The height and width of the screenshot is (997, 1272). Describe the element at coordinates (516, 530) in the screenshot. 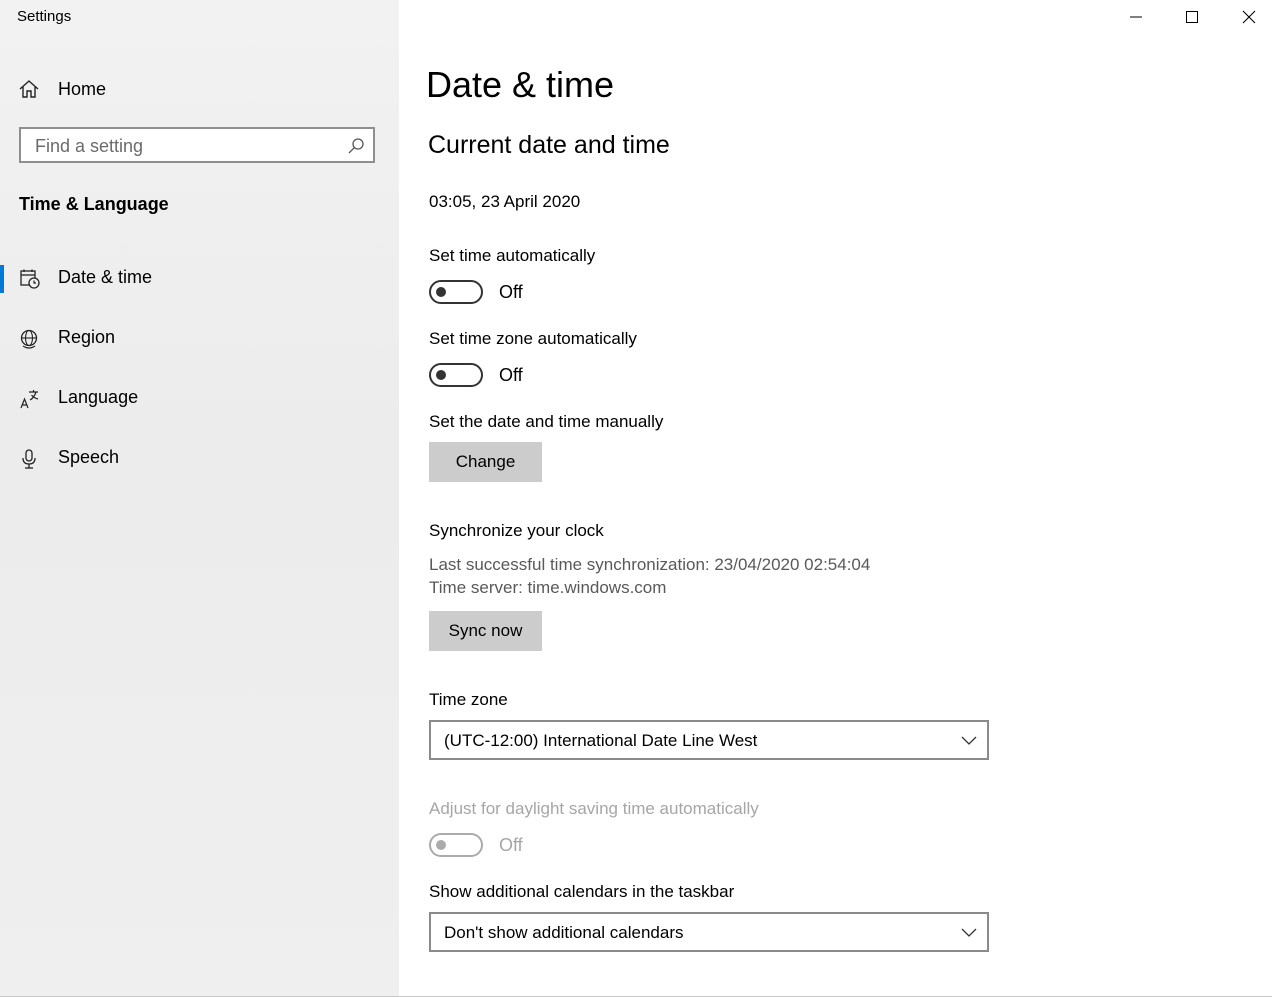

I see `sync-title: Synchronize your clock` at that location.